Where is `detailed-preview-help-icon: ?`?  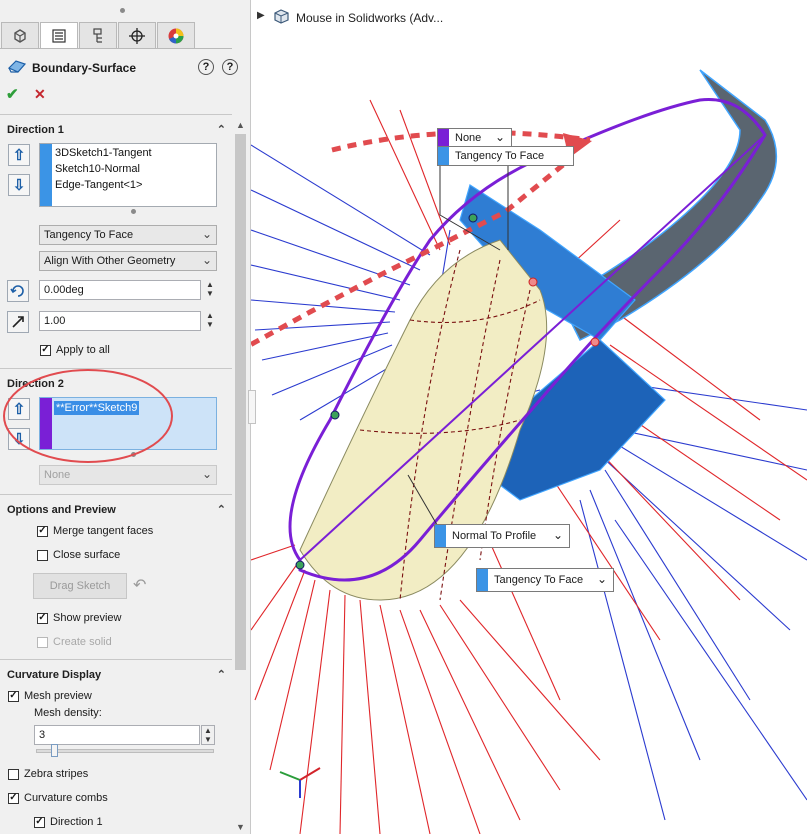 detailed-preview-help-icon: ? is located at coordinates (206, 67).